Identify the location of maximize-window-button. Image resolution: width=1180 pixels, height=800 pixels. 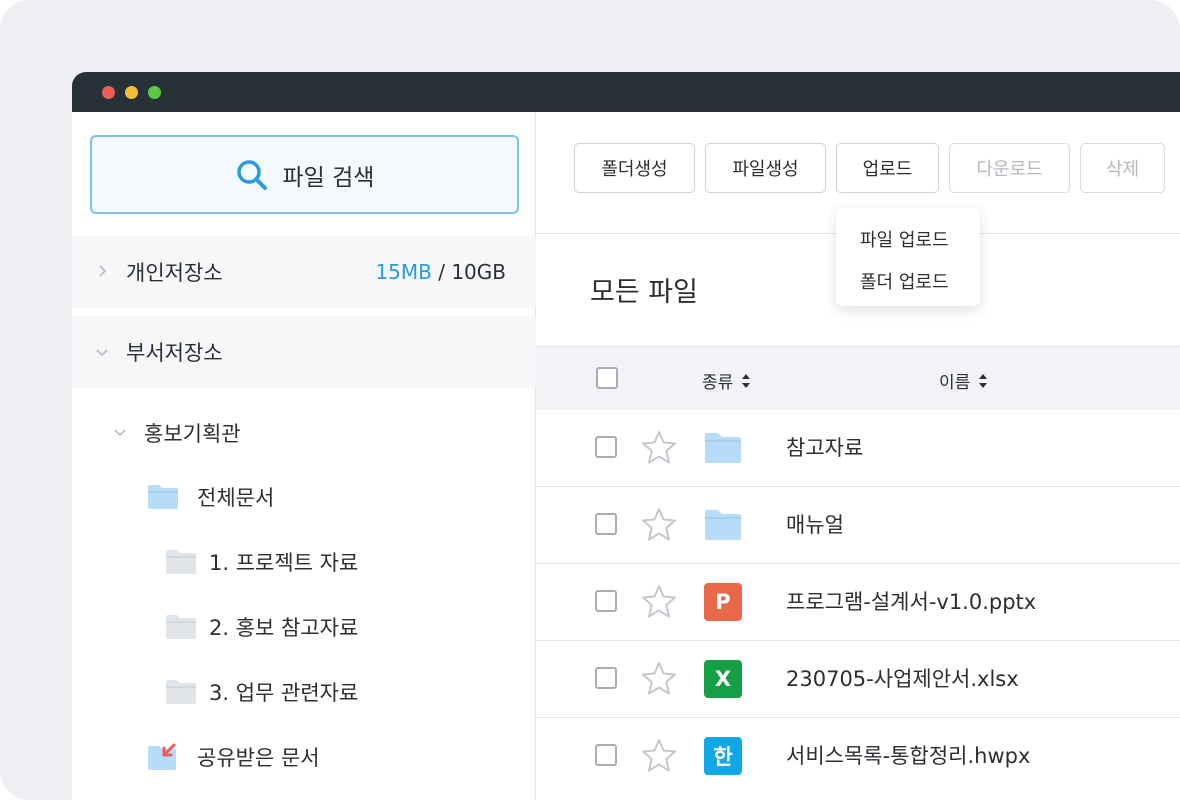
(154, 92).